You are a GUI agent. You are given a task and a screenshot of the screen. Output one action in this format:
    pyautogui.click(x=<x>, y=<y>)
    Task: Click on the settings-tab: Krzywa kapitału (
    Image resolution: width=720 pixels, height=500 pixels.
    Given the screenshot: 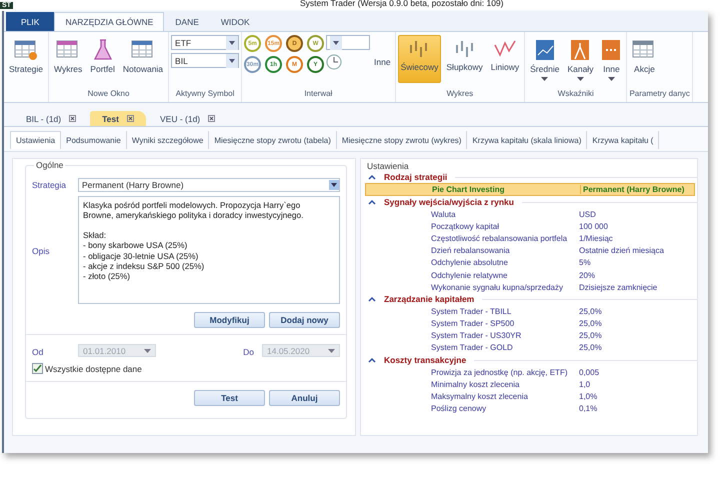 What is the action you would take?
    pyautogui.click(x=623, y=140)
    